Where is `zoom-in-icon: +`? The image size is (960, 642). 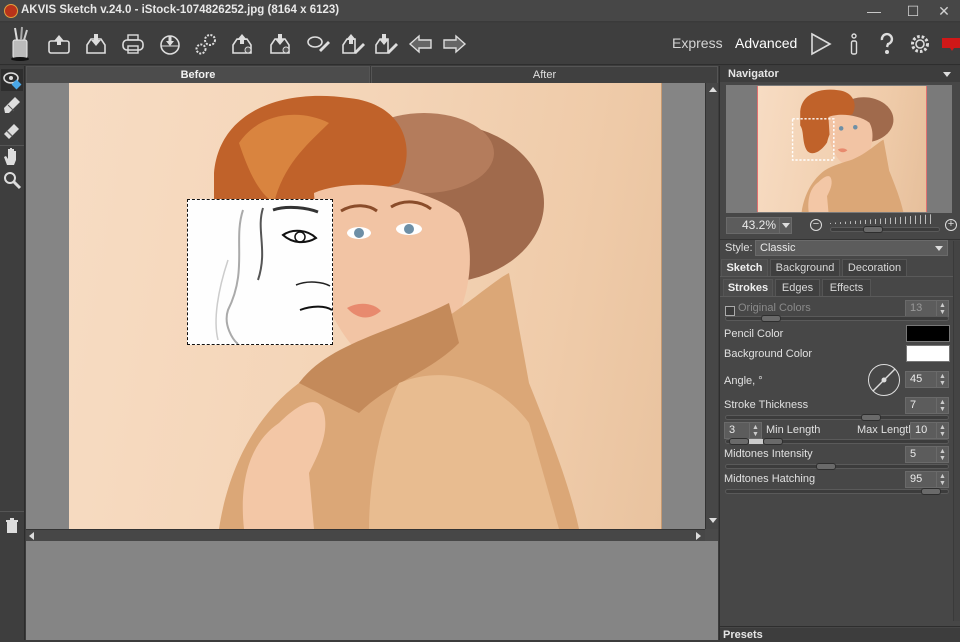
zoom-in-icon: + is located at coordinates (951, 225).